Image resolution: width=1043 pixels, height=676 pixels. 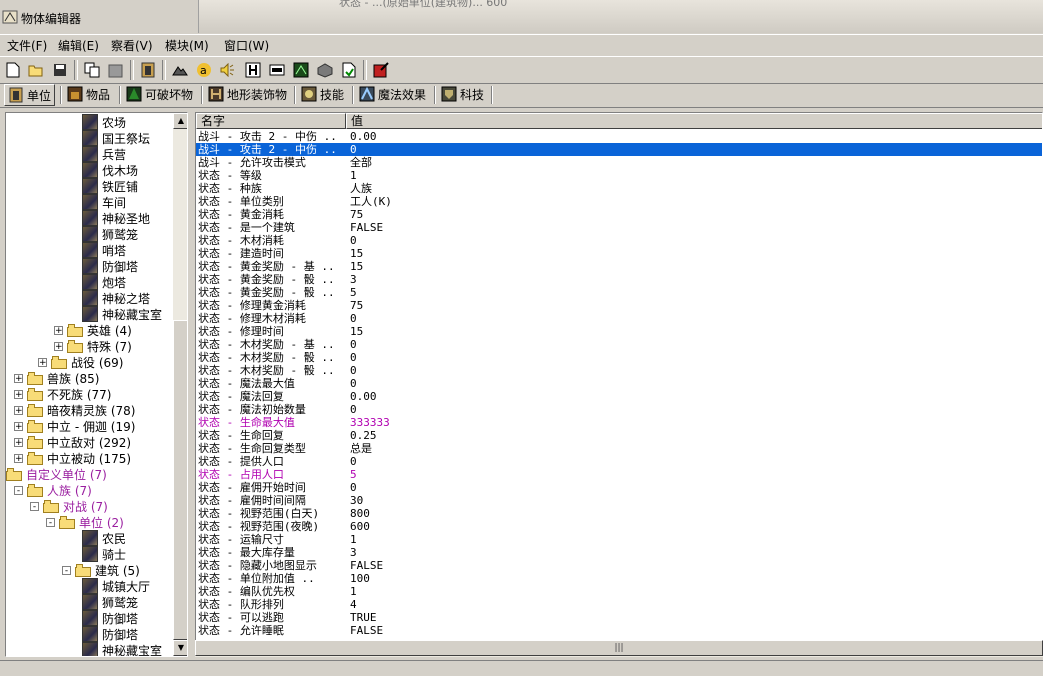 I want to click on list-scroll-thumb: |||, so click(x=619, y=648).